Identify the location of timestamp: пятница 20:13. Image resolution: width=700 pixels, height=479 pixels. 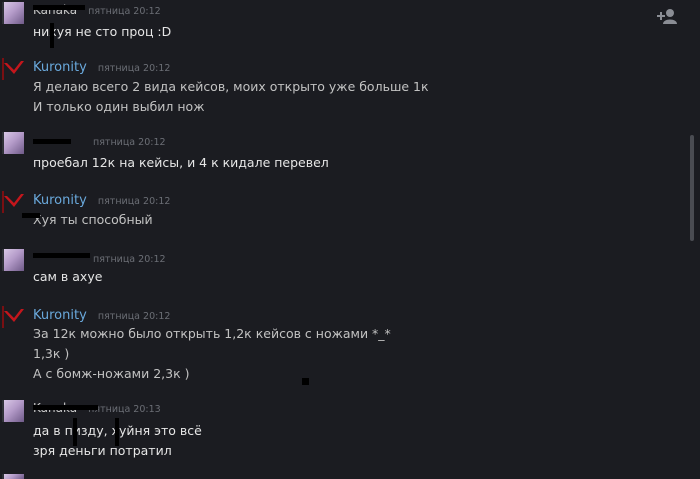
(124, 409).